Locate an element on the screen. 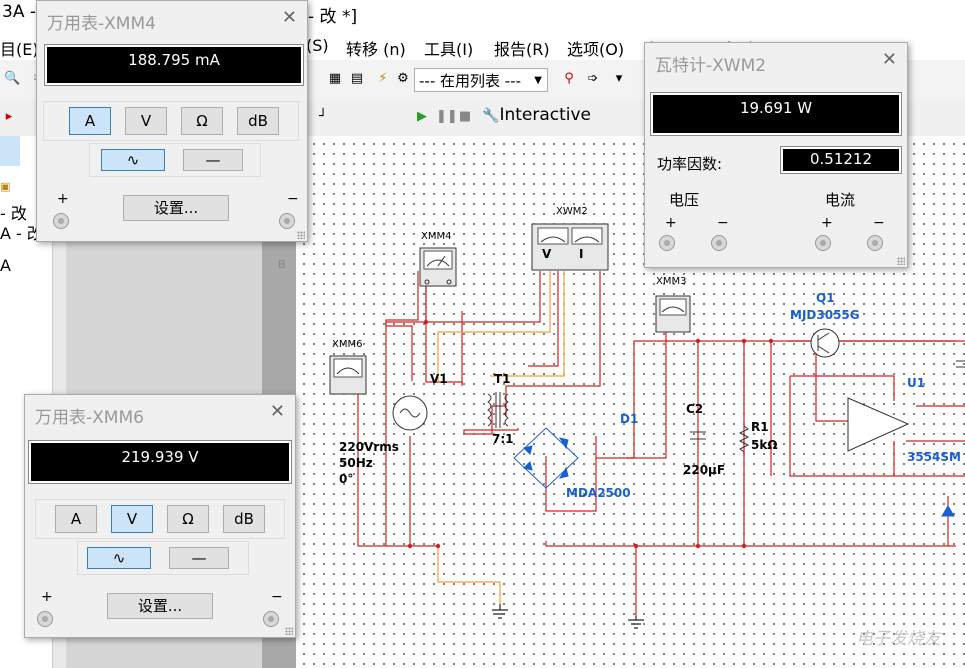  xmm4-mode-volt: V is located at coordinates (146, 121).